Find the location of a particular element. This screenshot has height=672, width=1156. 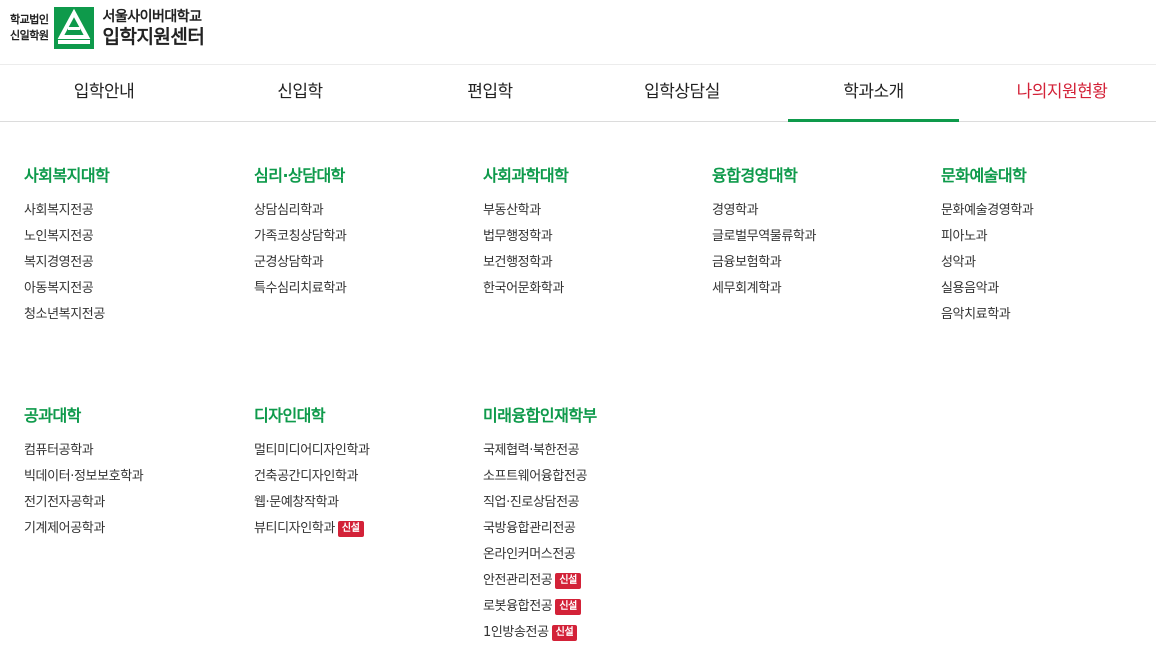

dept-item: 음악치료학과 is located at coordinates (1048, 319).